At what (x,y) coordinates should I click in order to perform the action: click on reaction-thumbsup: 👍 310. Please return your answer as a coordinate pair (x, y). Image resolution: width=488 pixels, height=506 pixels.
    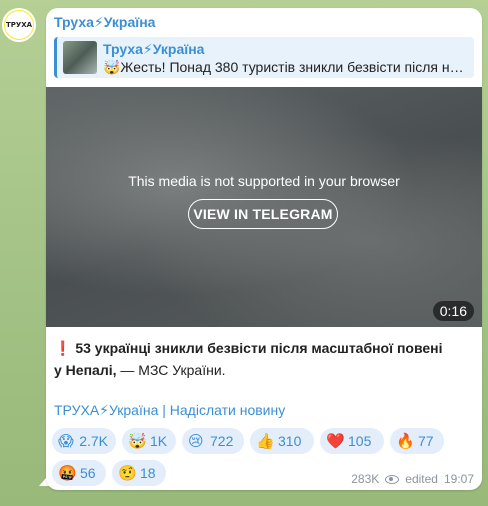
    Looking at the image, I should click on (282, 441).